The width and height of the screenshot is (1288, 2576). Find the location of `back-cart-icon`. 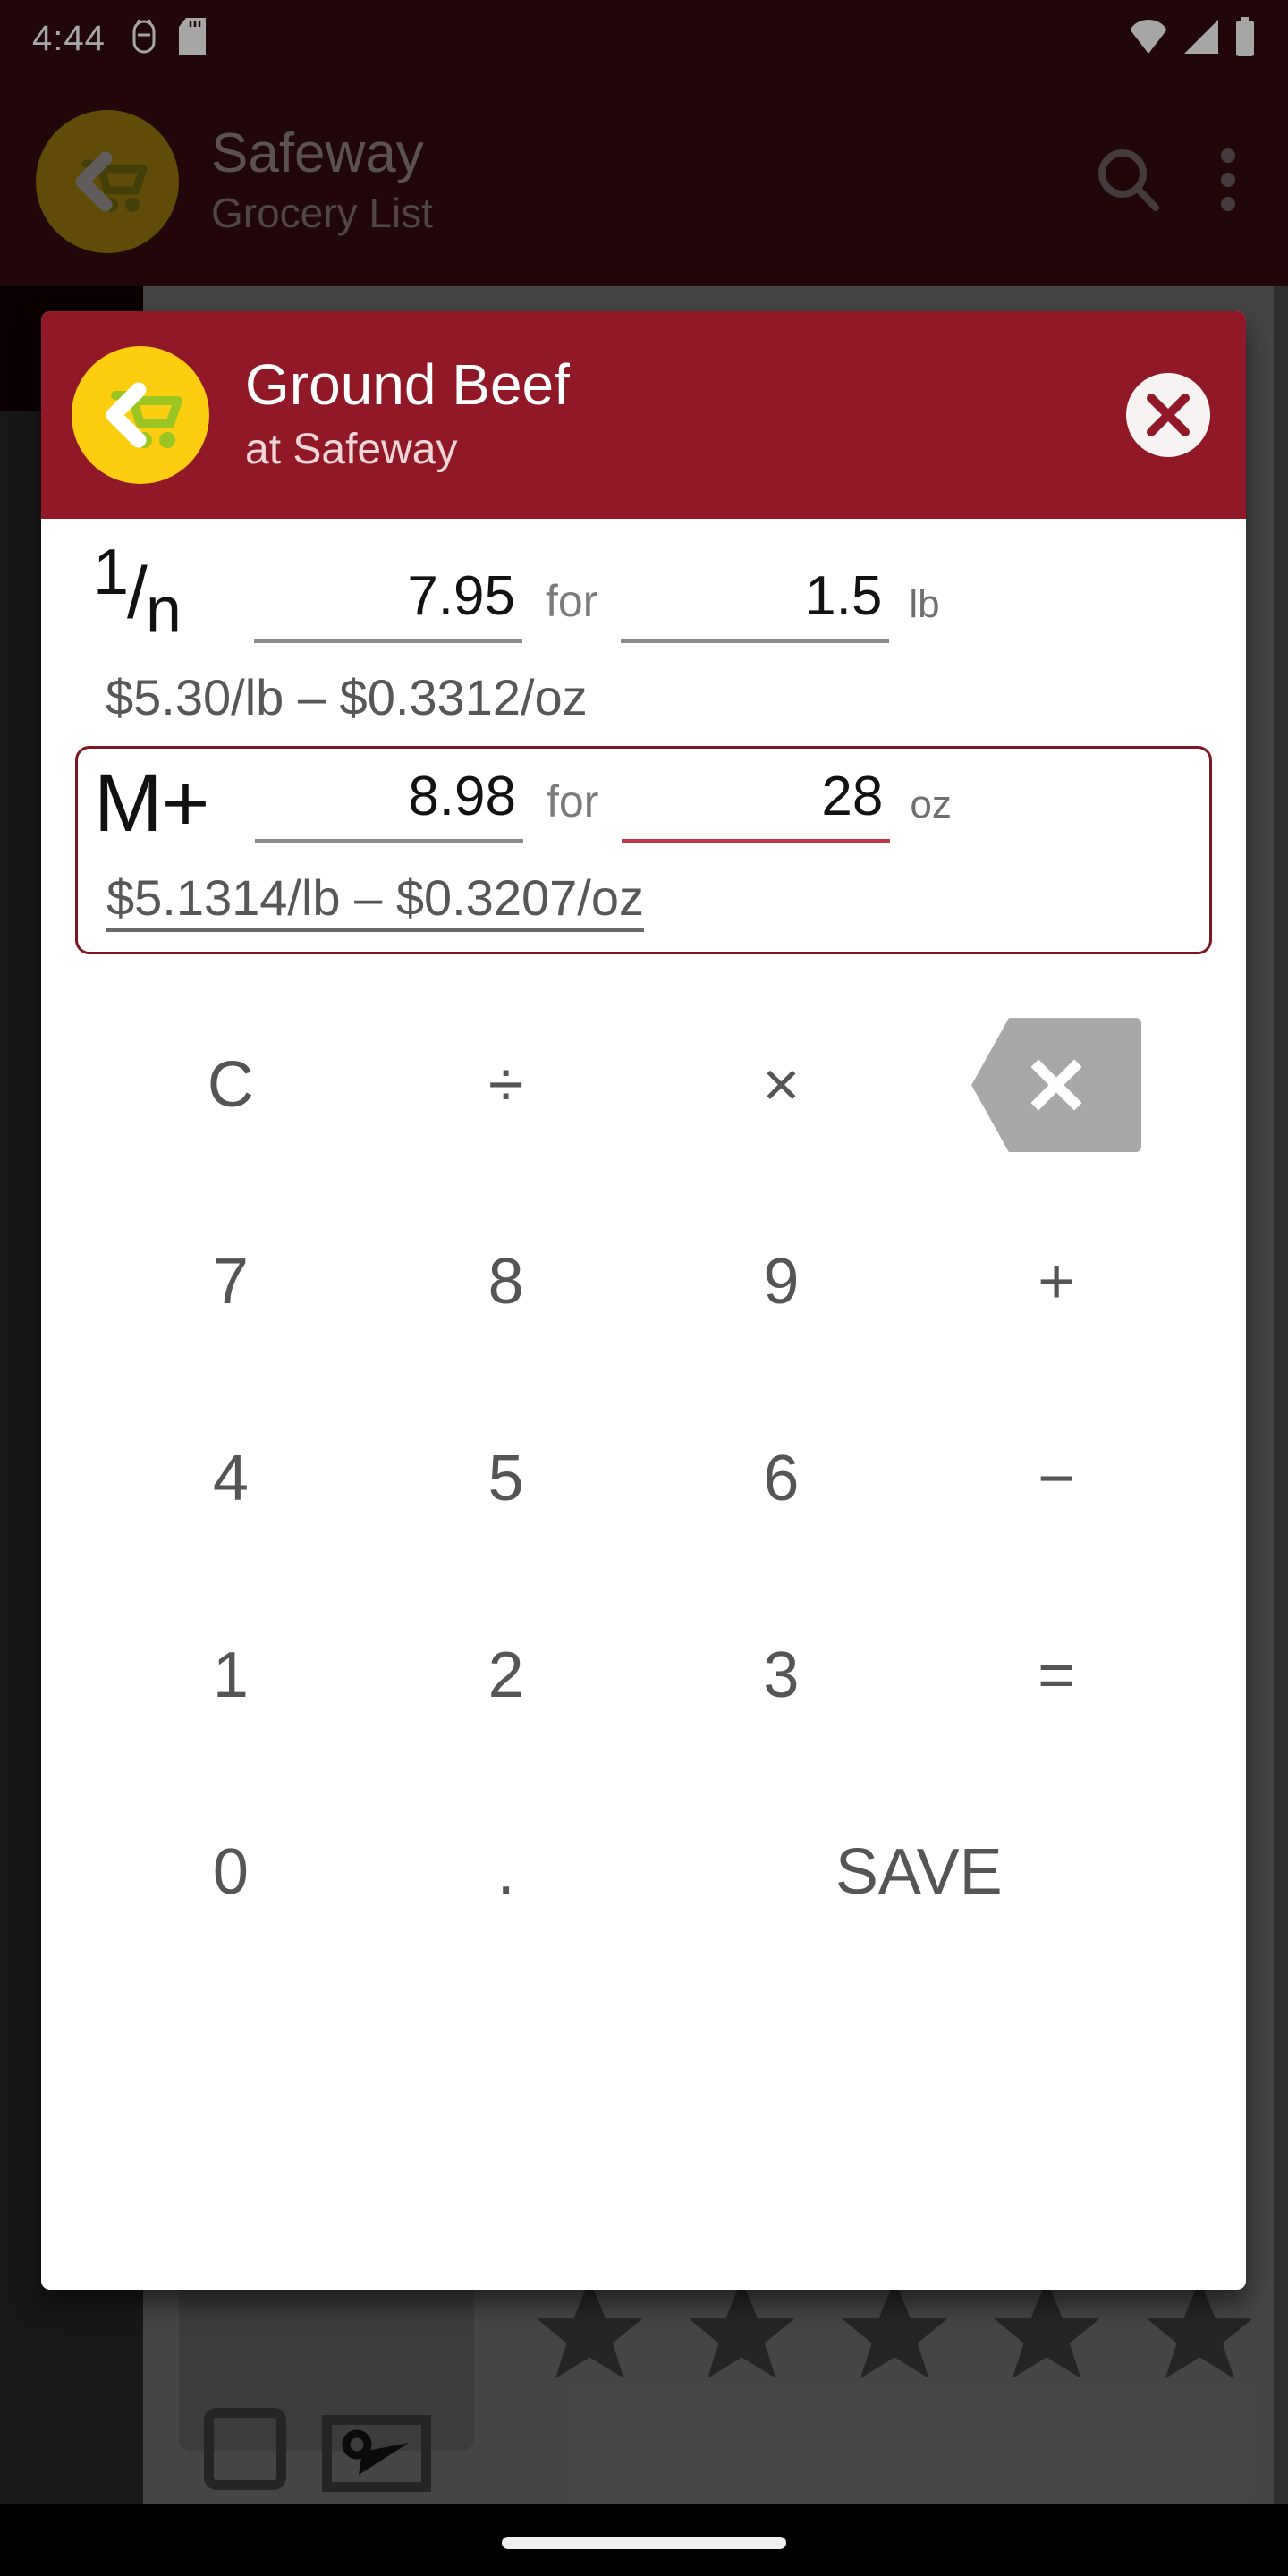

back-cart-icon is located at coordinates (144, 415).